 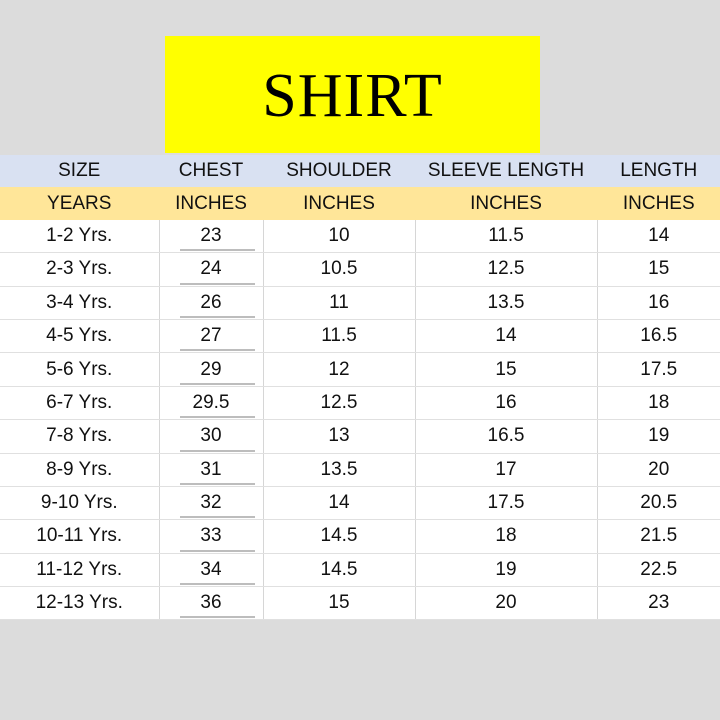 I want to click on page-title: SHIRT, so click(x=352, y=96).